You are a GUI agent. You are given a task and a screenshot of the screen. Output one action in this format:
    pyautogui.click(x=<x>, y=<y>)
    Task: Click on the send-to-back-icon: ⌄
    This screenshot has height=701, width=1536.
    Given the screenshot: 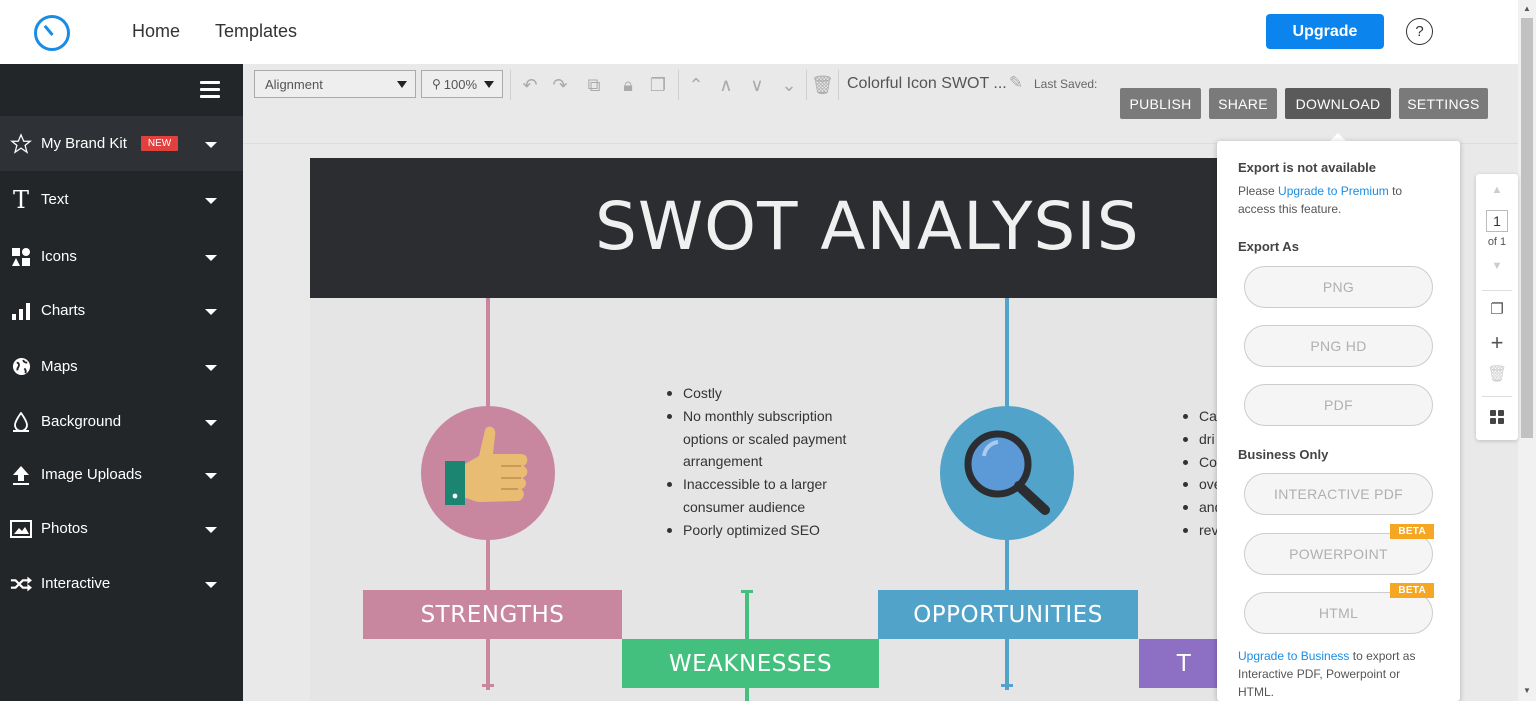 What is the action you would take?
    pyautogui.click(x=789, y=85)
    